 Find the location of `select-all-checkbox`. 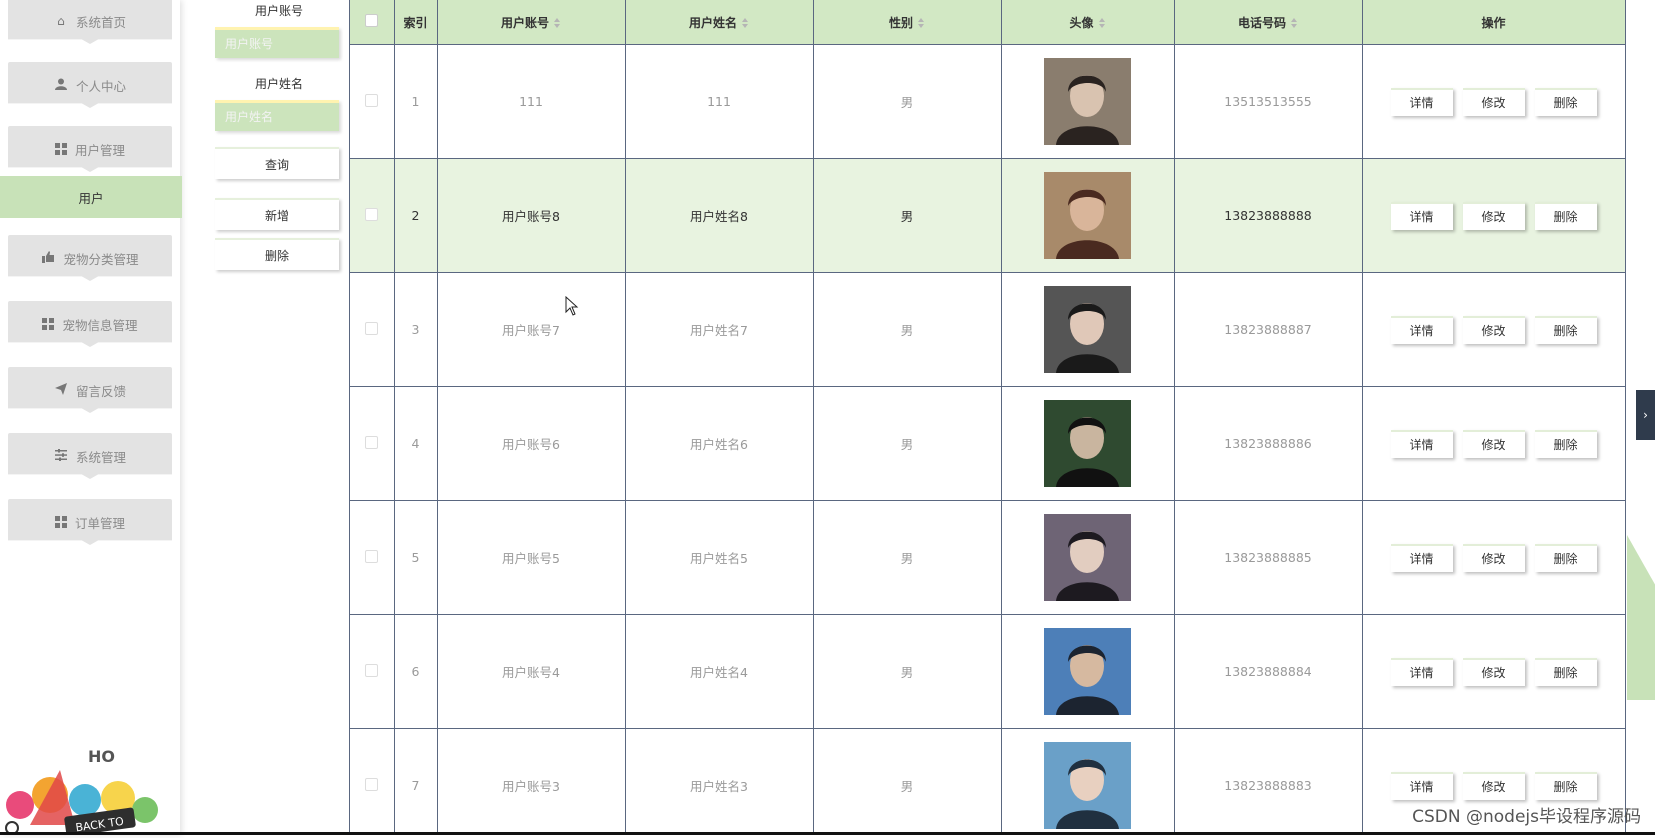

select-all-checkbox is located at coordinates (372, 20).